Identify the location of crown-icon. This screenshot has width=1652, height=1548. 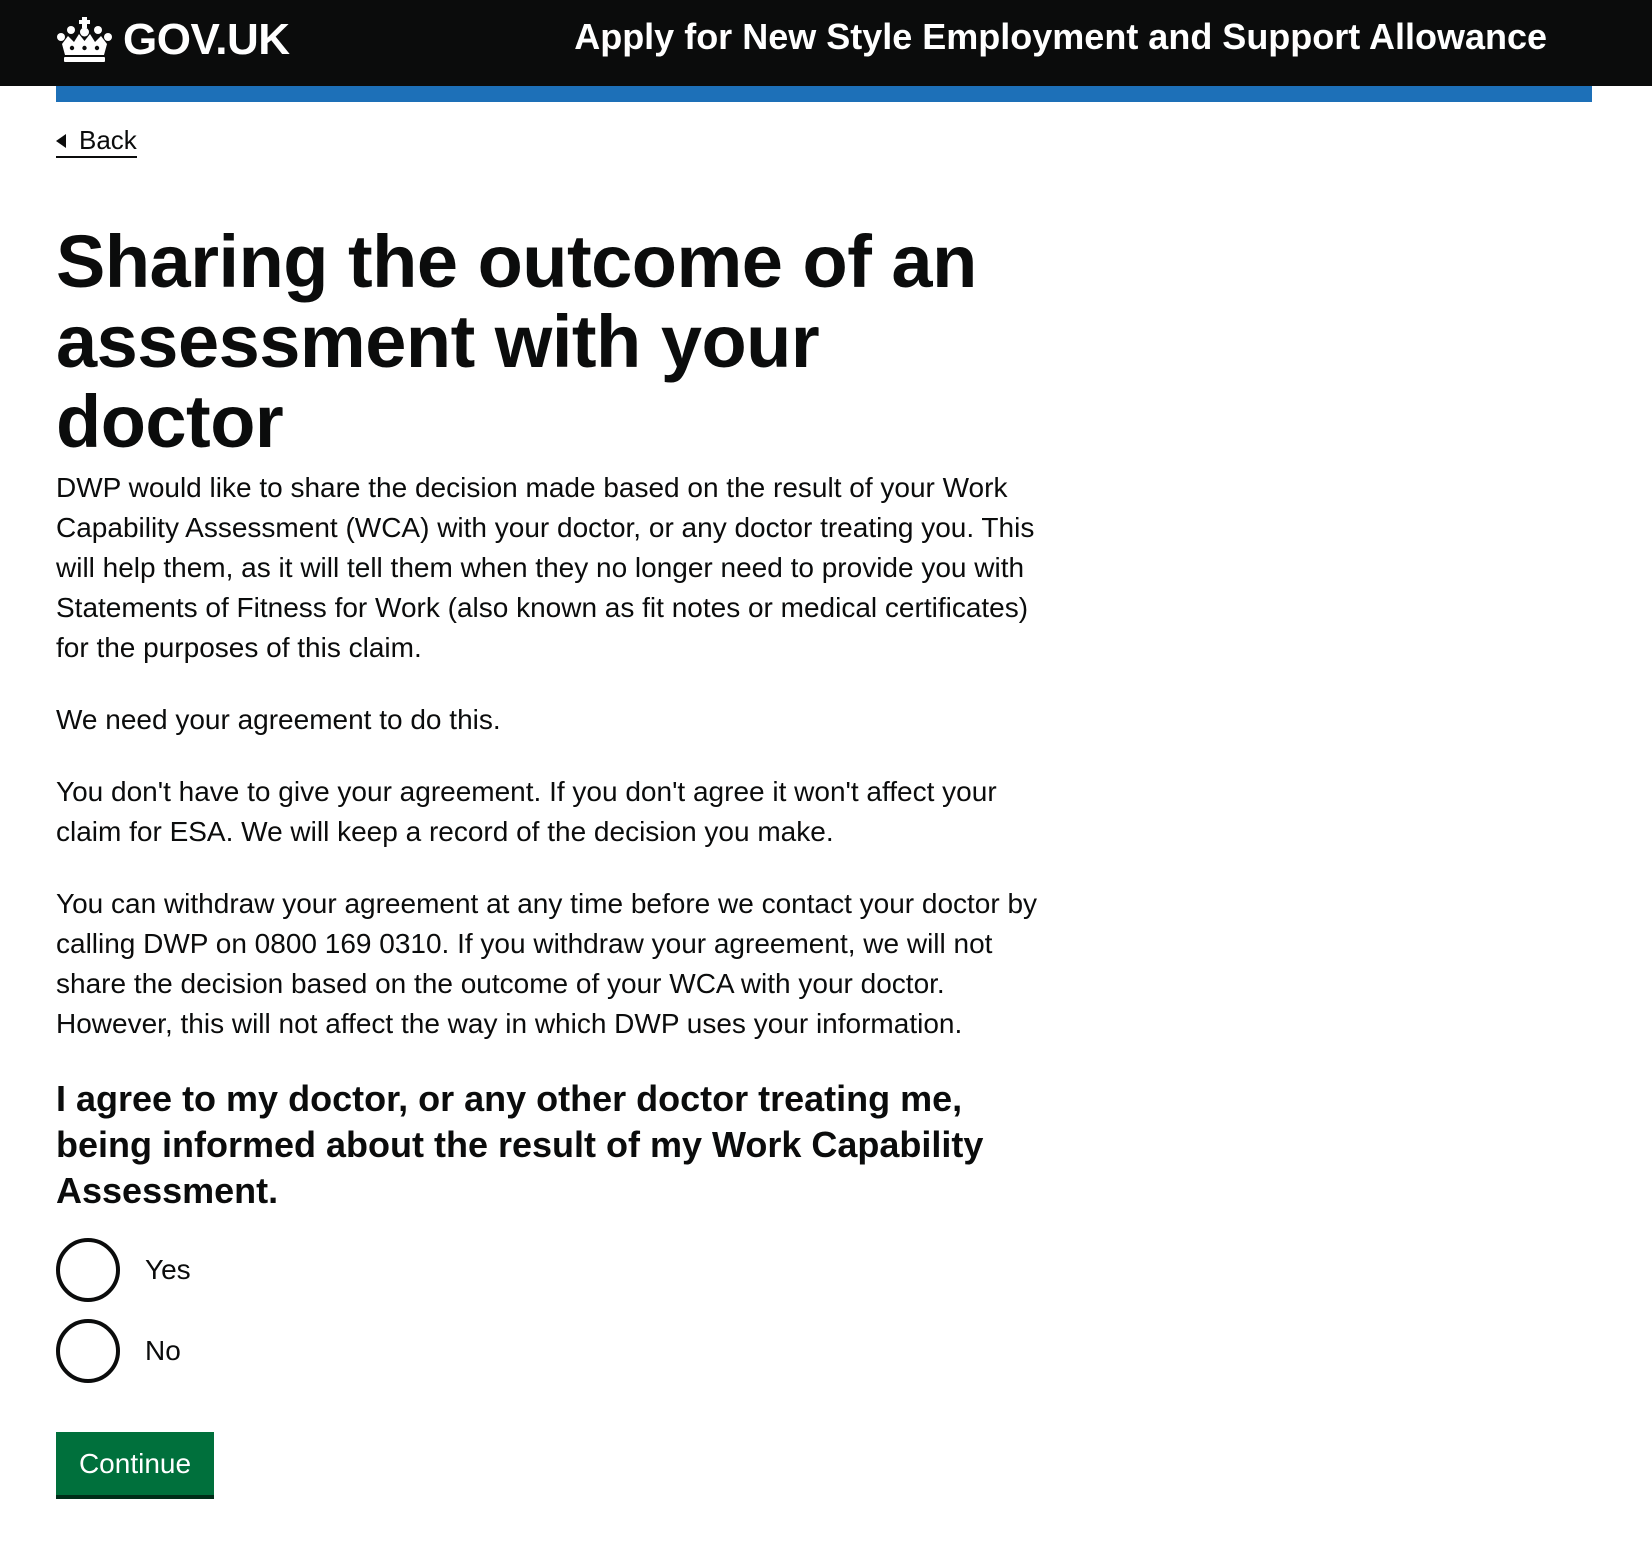
(84, 39).